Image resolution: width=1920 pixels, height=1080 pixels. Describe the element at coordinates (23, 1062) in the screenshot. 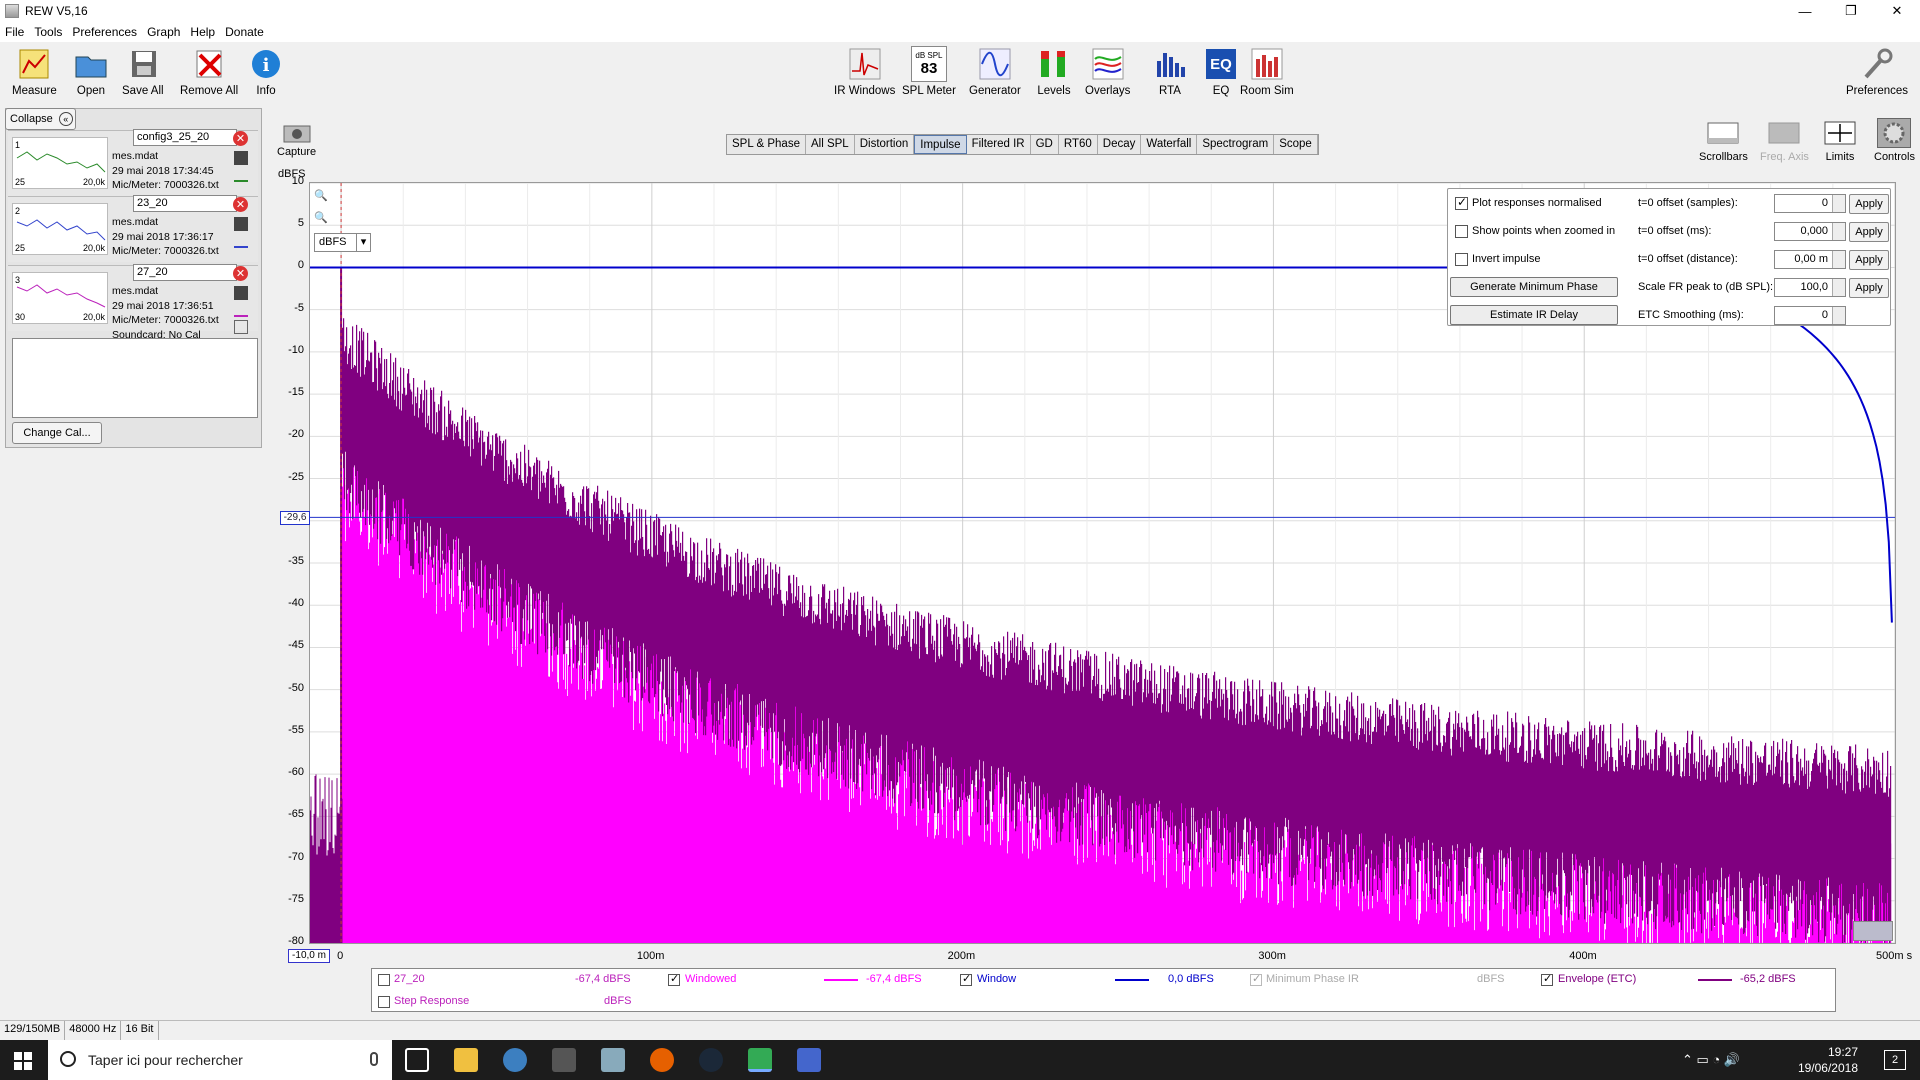

I see `windows-start-icon` at that location.